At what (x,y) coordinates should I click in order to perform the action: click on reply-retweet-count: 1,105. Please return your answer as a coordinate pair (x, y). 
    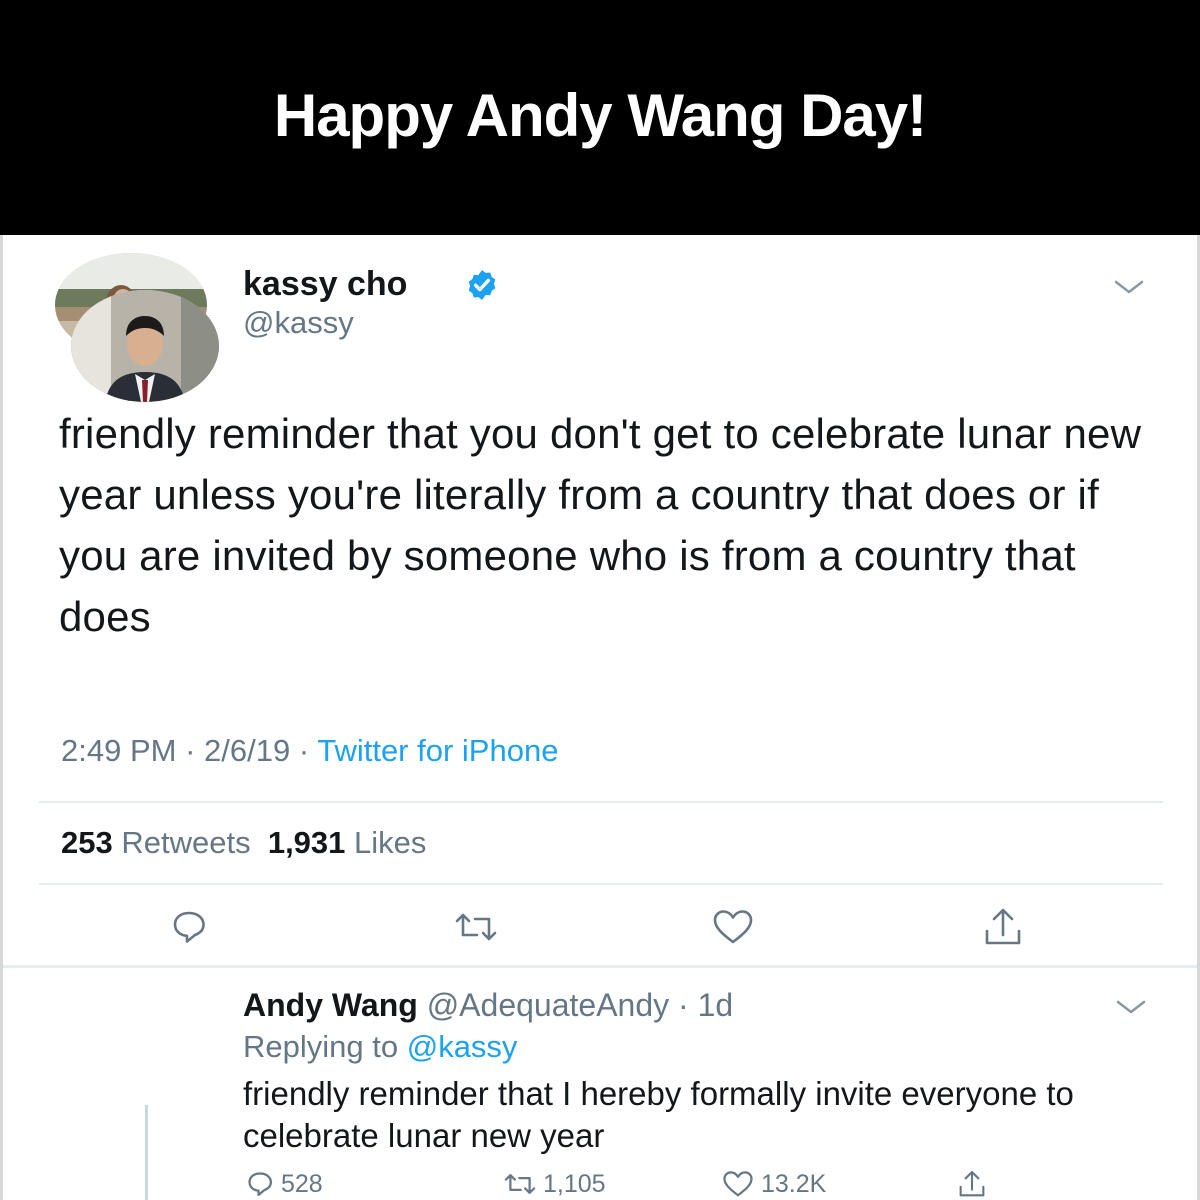
    Looking at the image, I should click on (574, 1183).